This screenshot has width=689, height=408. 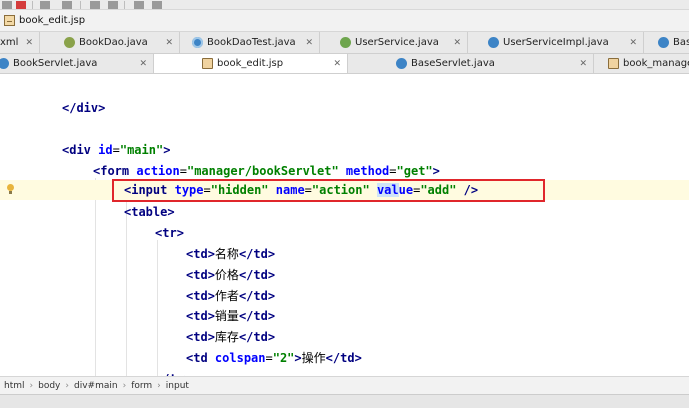 I want to click on project-structure-icon, so click(x=113, y=5).